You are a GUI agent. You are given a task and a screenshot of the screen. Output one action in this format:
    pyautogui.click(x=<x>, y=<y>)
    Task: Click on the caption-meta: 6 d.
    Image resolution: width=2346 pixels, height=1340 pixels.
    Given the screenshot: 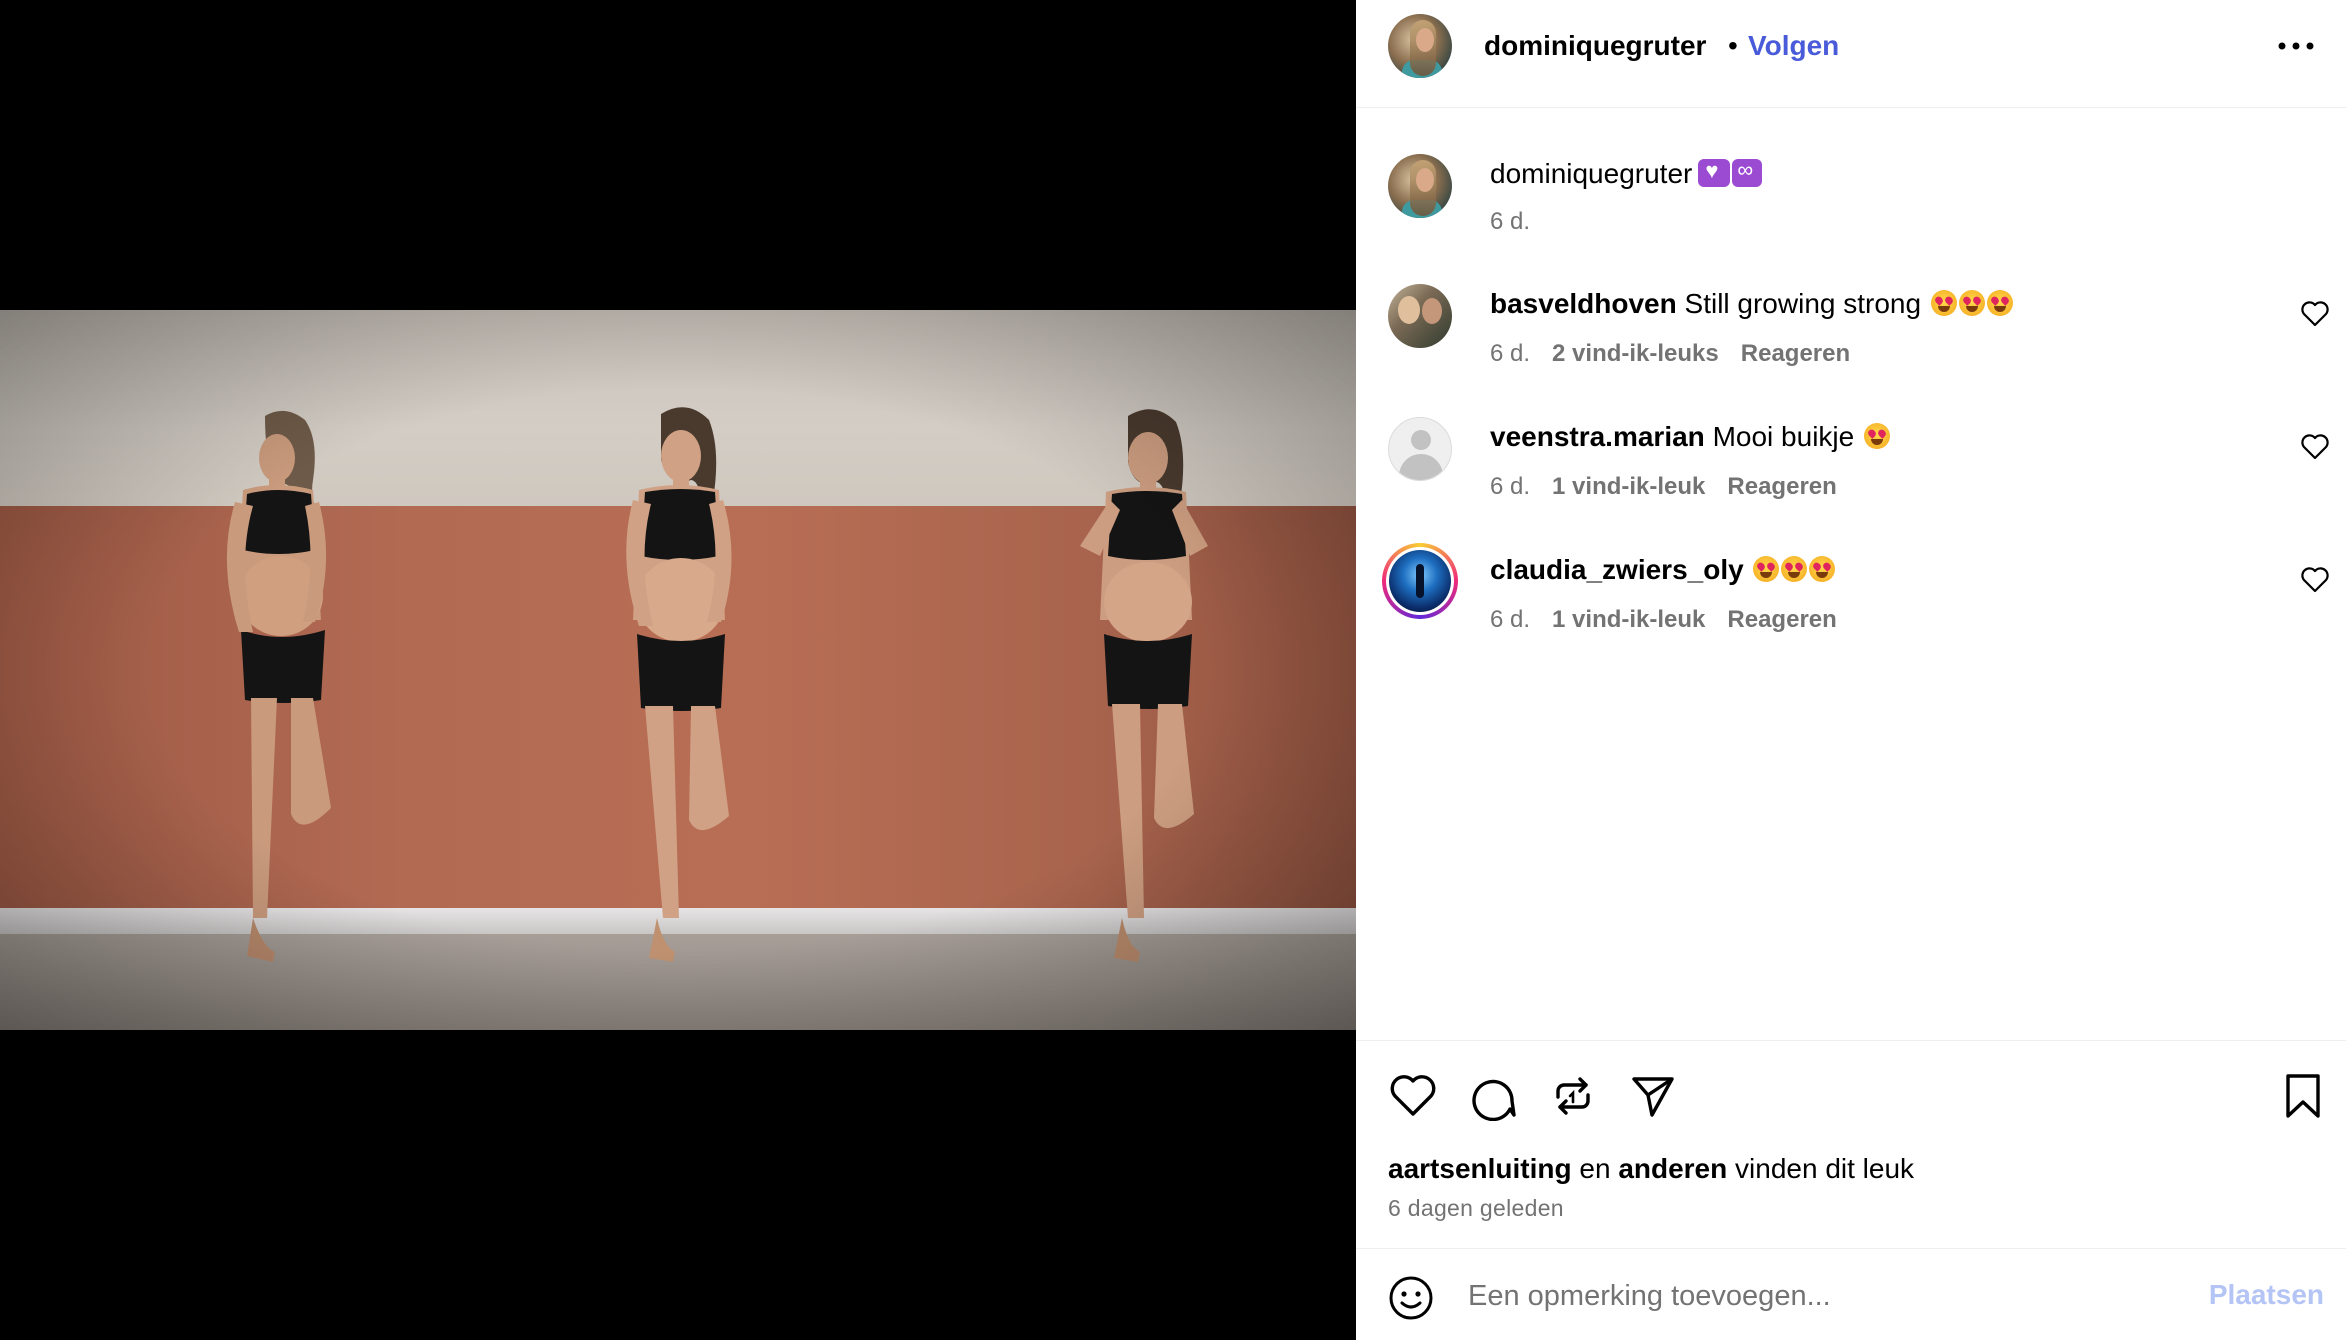 What is the action you would take?
    pyautogui.click(x=1521, y=222)
    